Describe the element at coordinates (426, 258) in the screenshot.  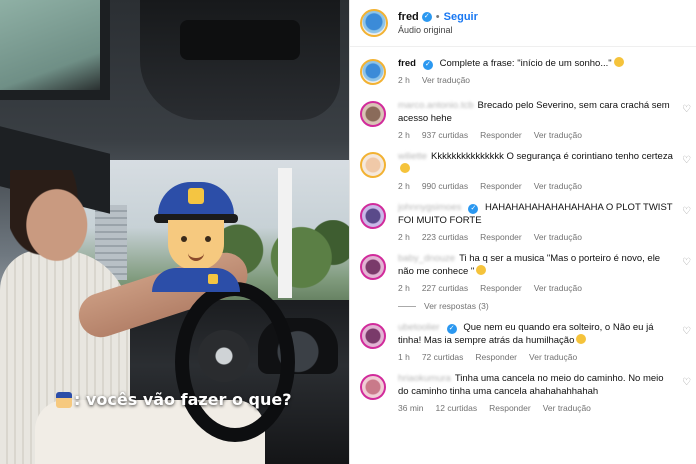
I see `comment-username: baby_dnouze` at that location.